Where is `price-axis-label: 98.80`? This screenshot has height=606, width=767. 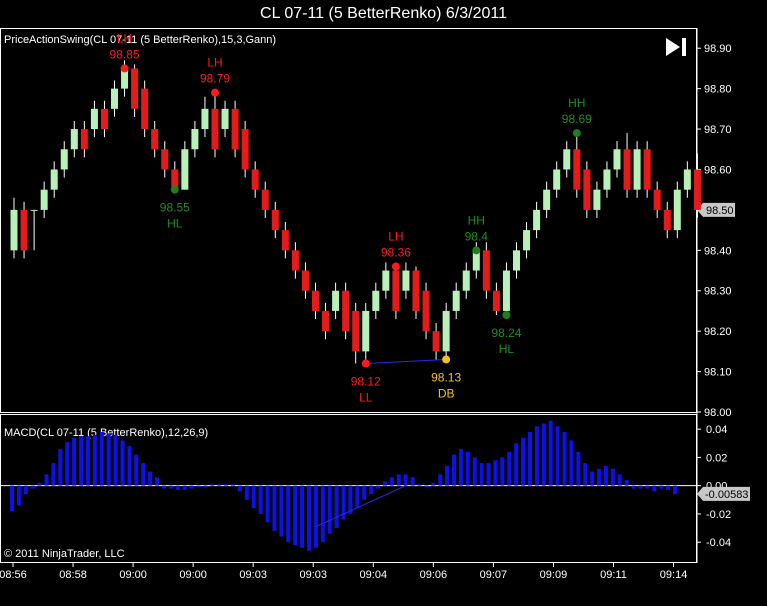 price-axis-label: 98.80 is located at coordinates (718, 90).